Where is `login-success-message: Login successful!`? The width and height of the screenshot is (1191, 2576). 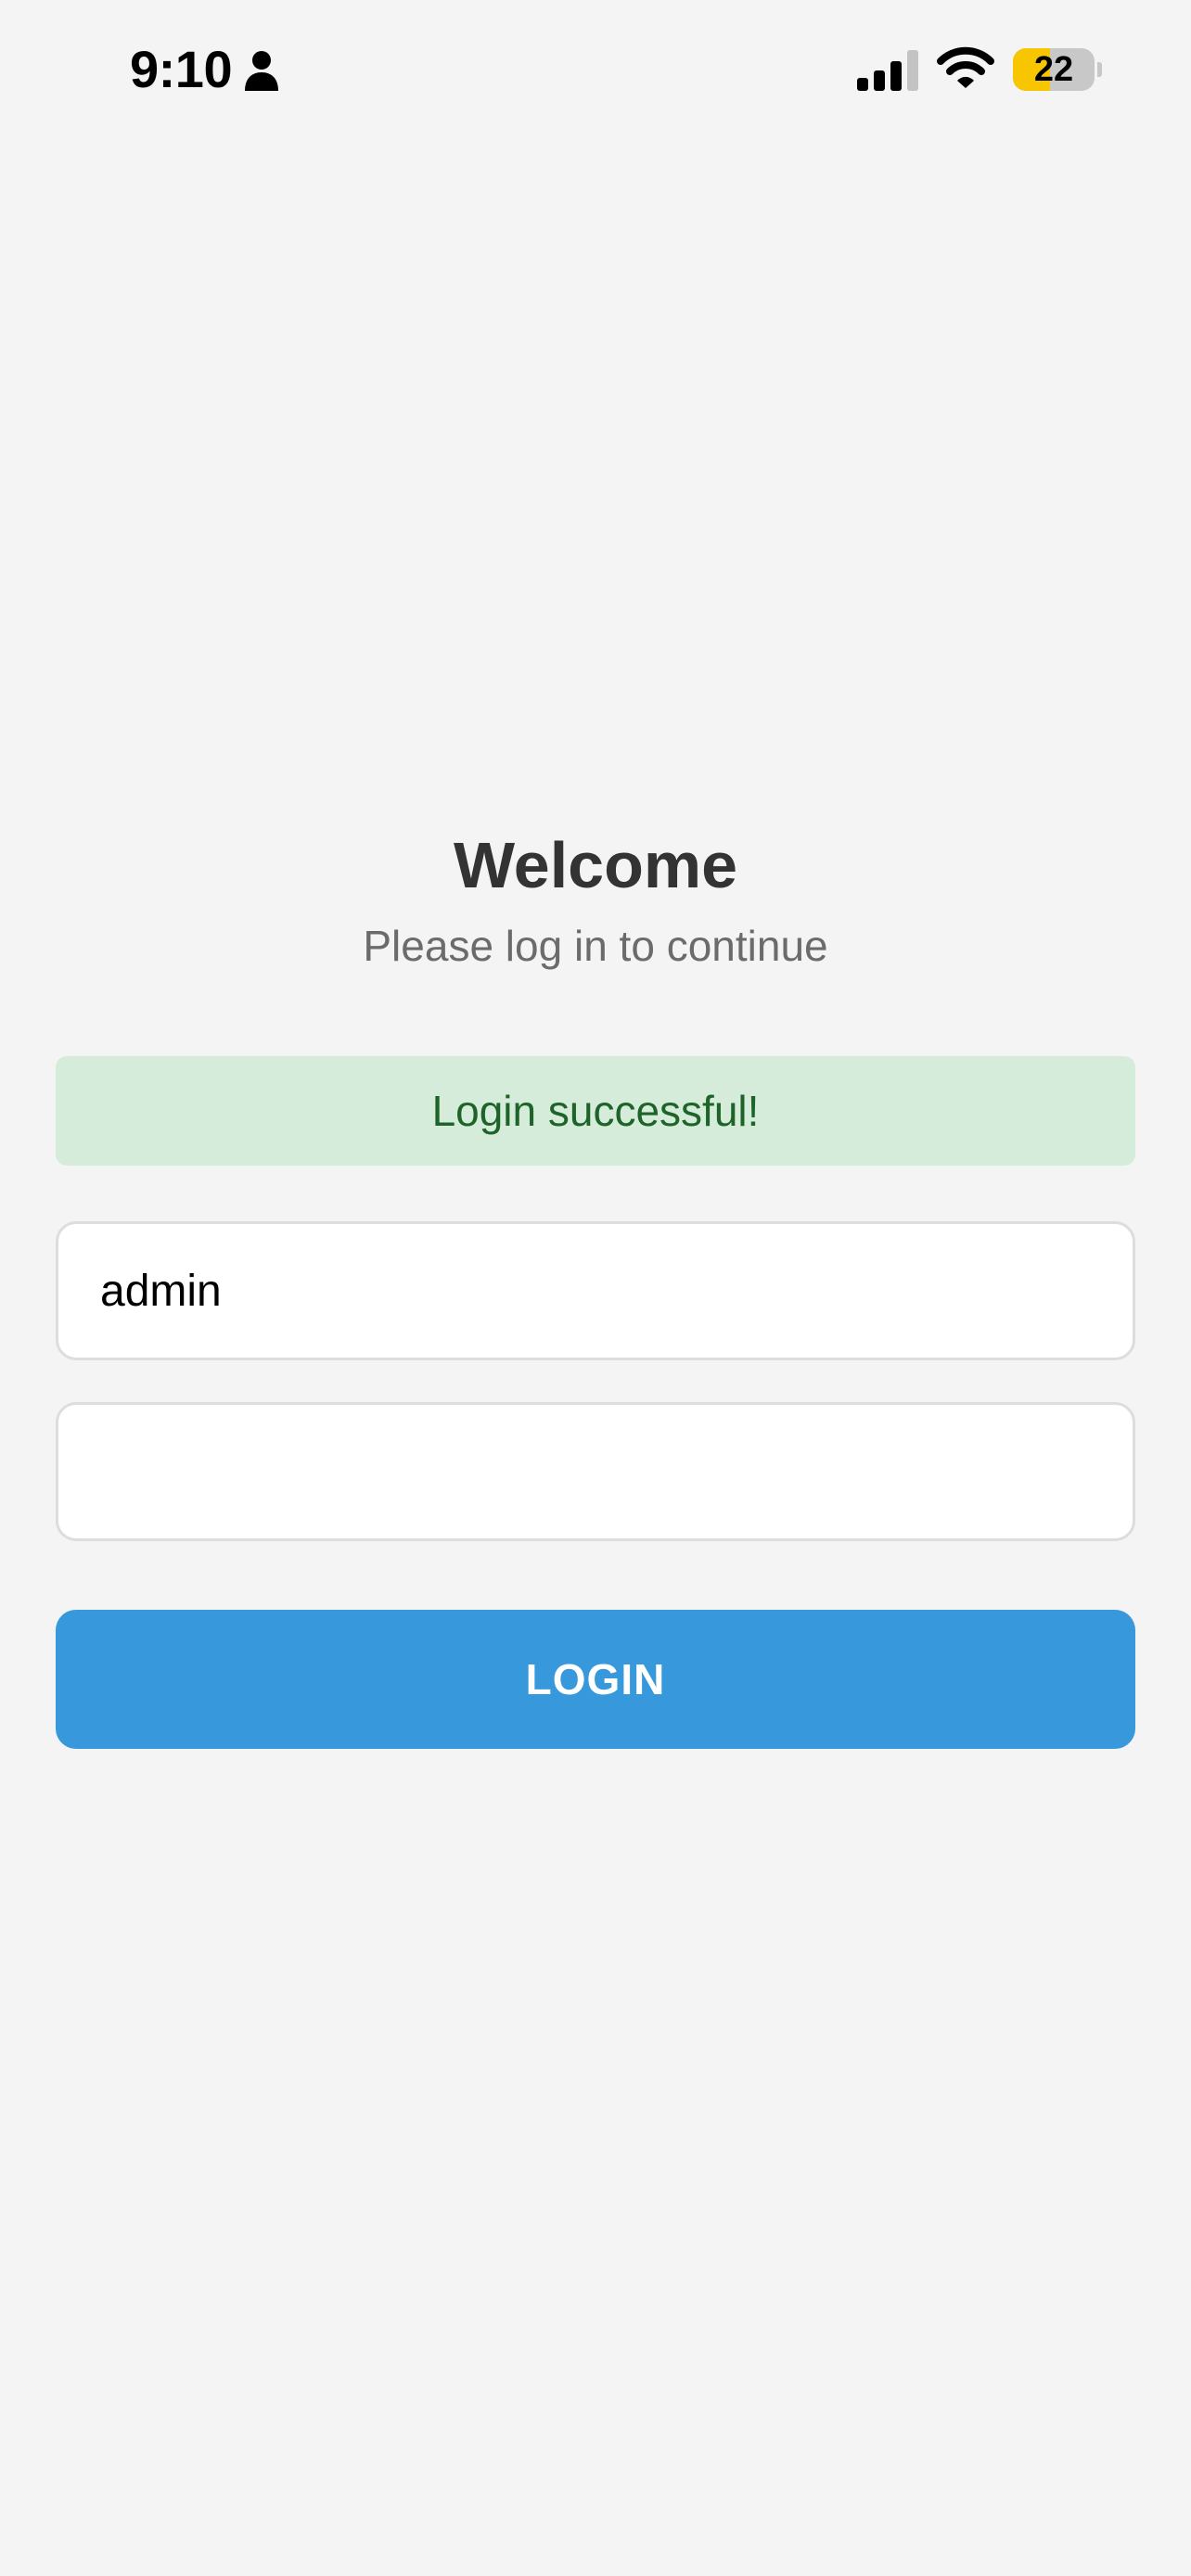
login-success-message: Login successful! is located at coordinates (595, 1111).